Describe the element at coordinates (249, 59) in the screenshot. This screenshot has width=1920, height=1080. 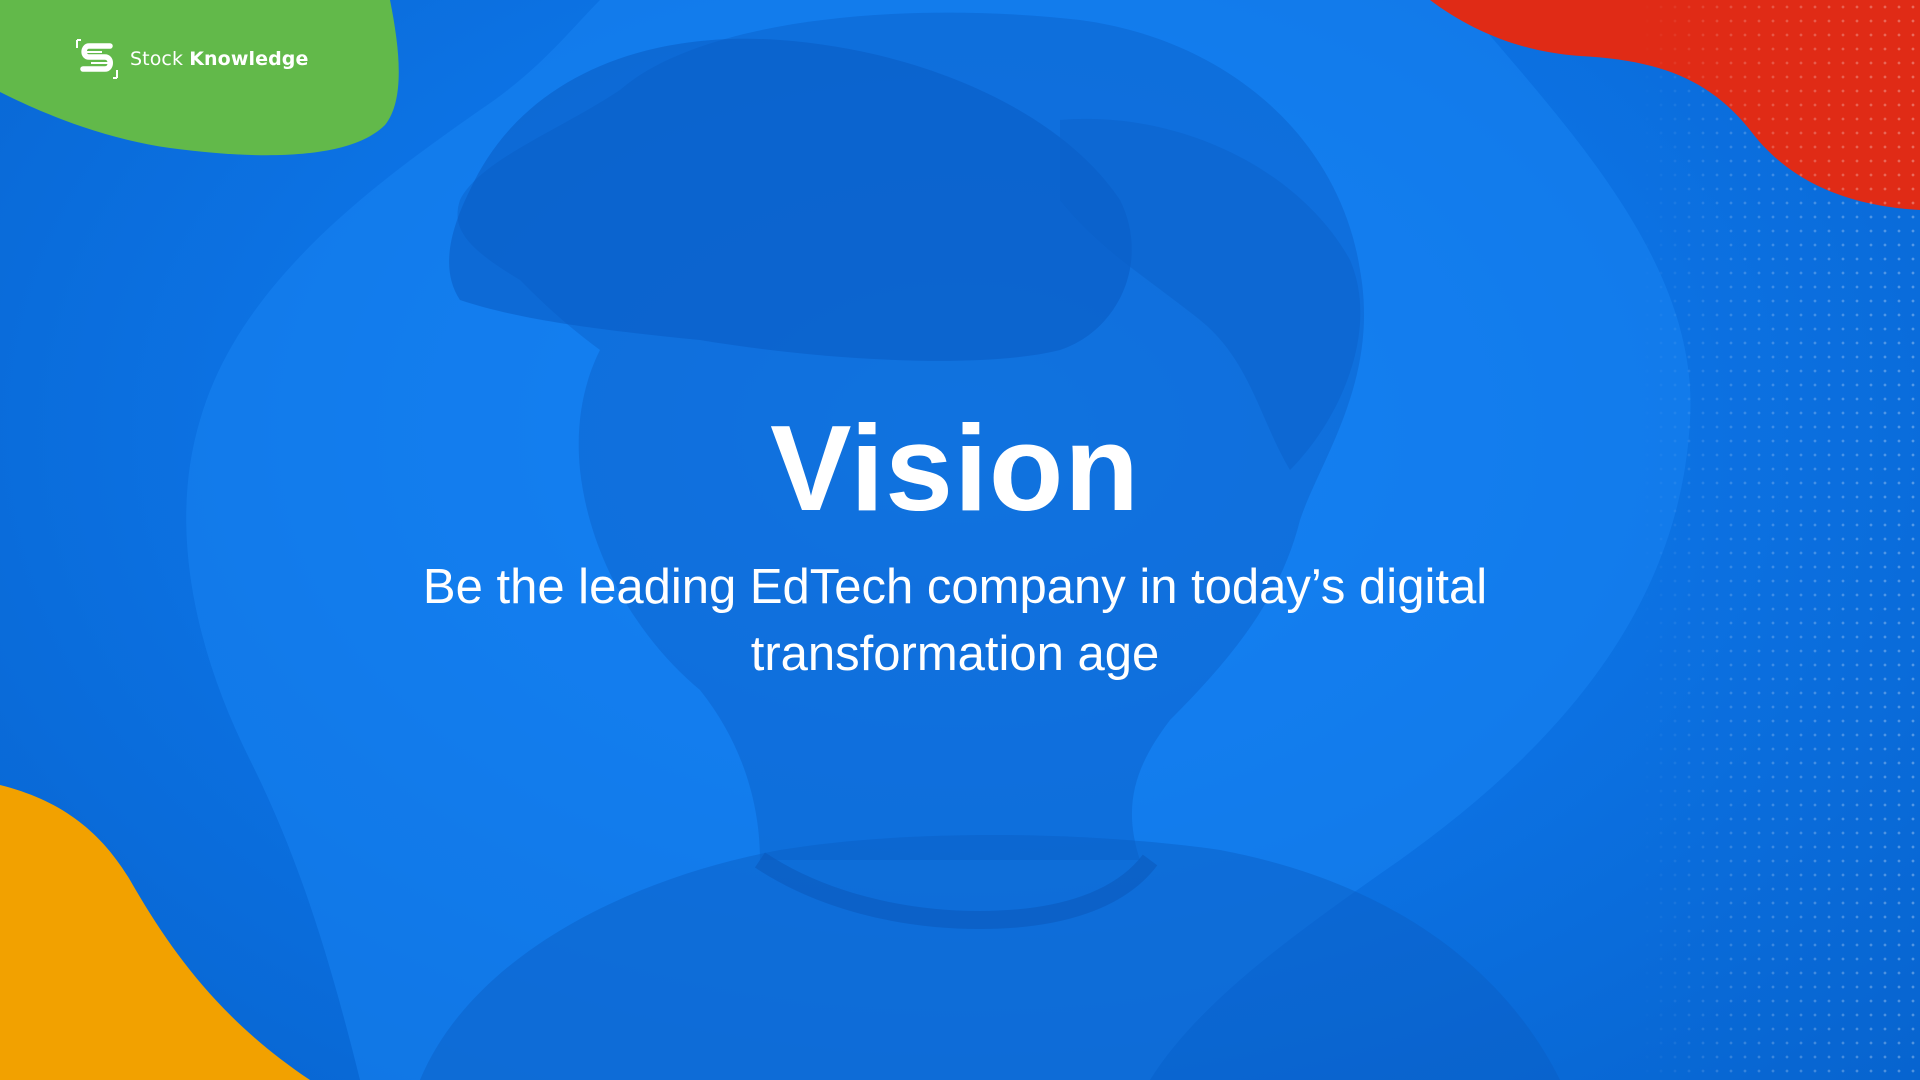
I see `logo-wordmark-bold: Knowledge` at that location.